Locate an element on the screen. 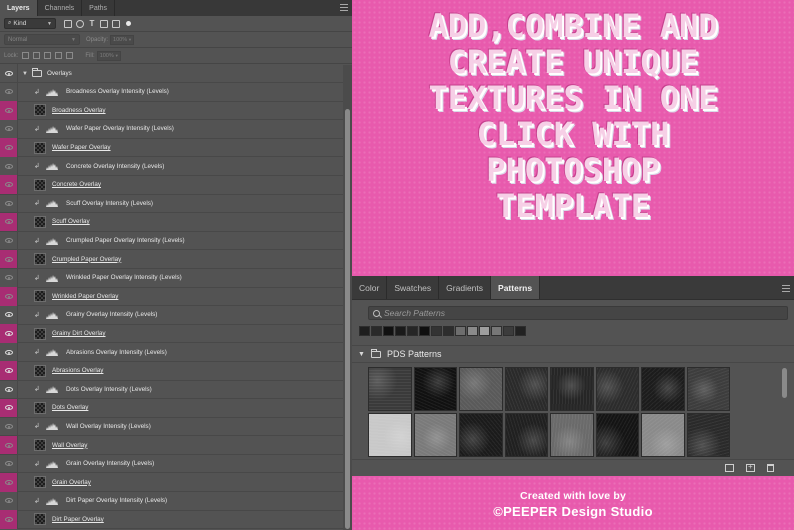 The height and width of the screenshot is (530, 794). pattern-folder-row: ▼ PDS Patterns is located at coordinates (573, 354).